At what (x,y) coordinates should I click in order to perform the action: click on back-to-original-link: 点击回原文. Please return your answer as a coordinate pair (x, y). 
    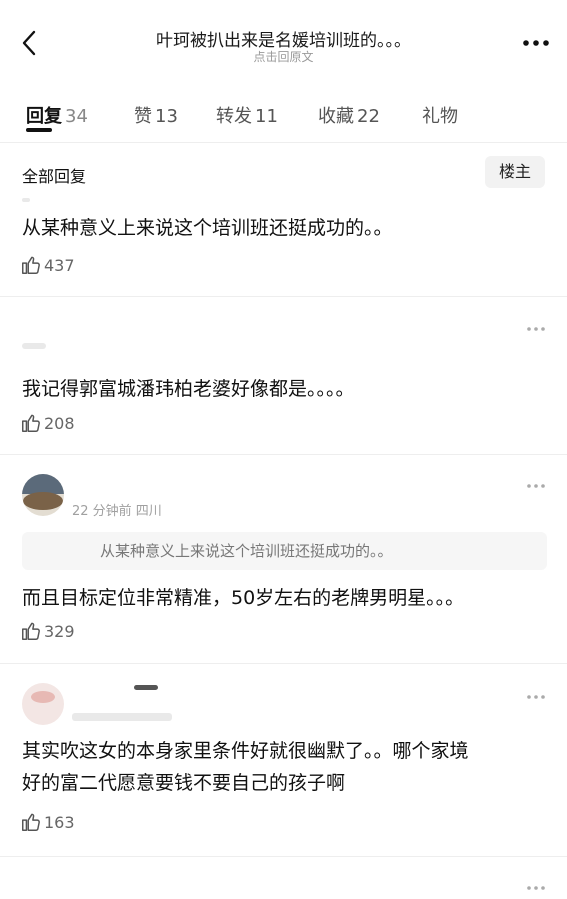
    Looking at the image, I should click on (283, 56).